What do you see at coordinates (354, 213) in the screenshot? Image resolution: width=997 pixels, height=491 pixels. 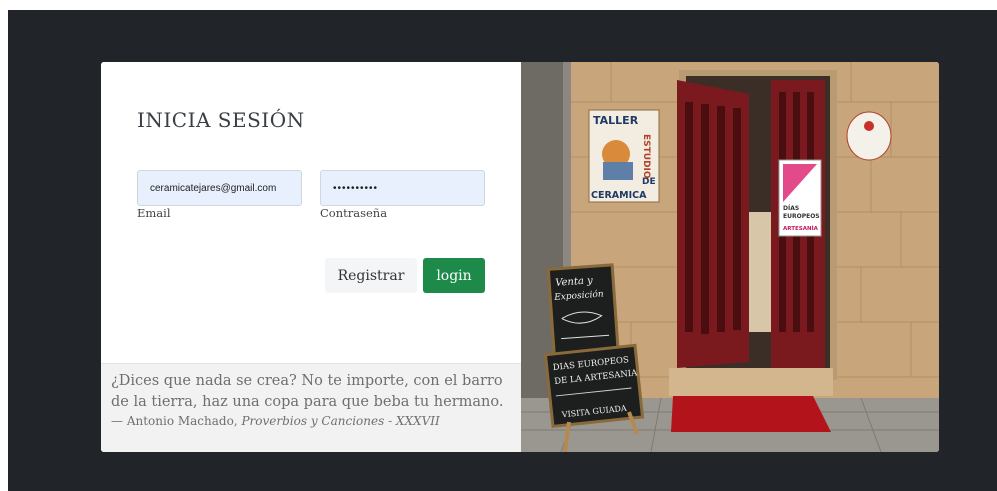 I see `password-label: Contraseña` at bounding box center [354, 213].